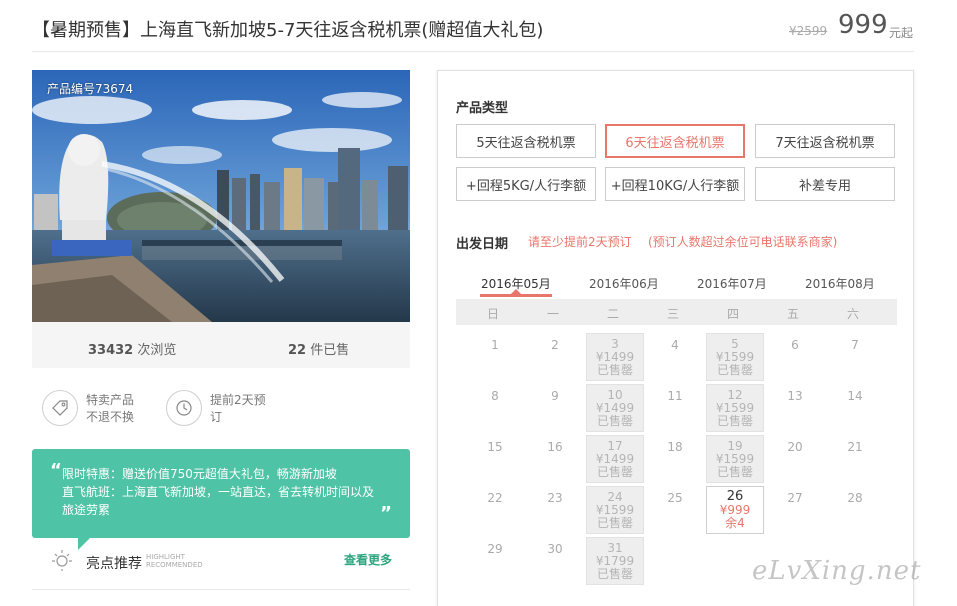 This screenshot has width=957, height=606. I want to click on close-quote-icon: ”, so click(386, 513).